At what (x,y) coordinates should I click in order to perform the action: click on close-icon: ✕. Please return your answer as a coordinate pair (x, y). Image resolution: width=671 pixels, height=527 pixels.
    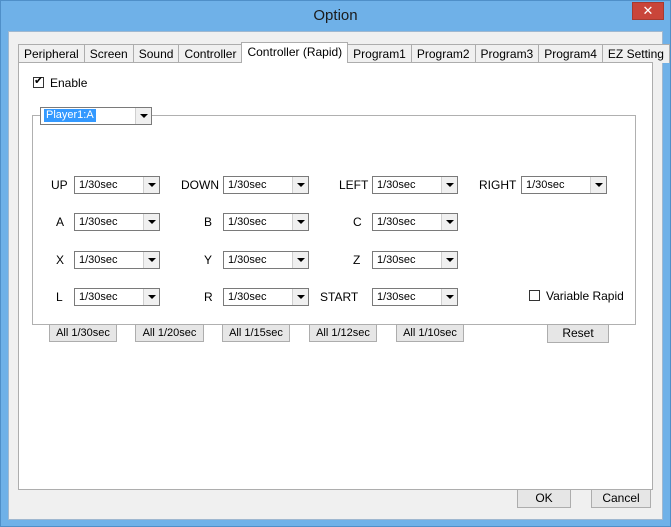
    Looking at the image, I should click on (648, 10).